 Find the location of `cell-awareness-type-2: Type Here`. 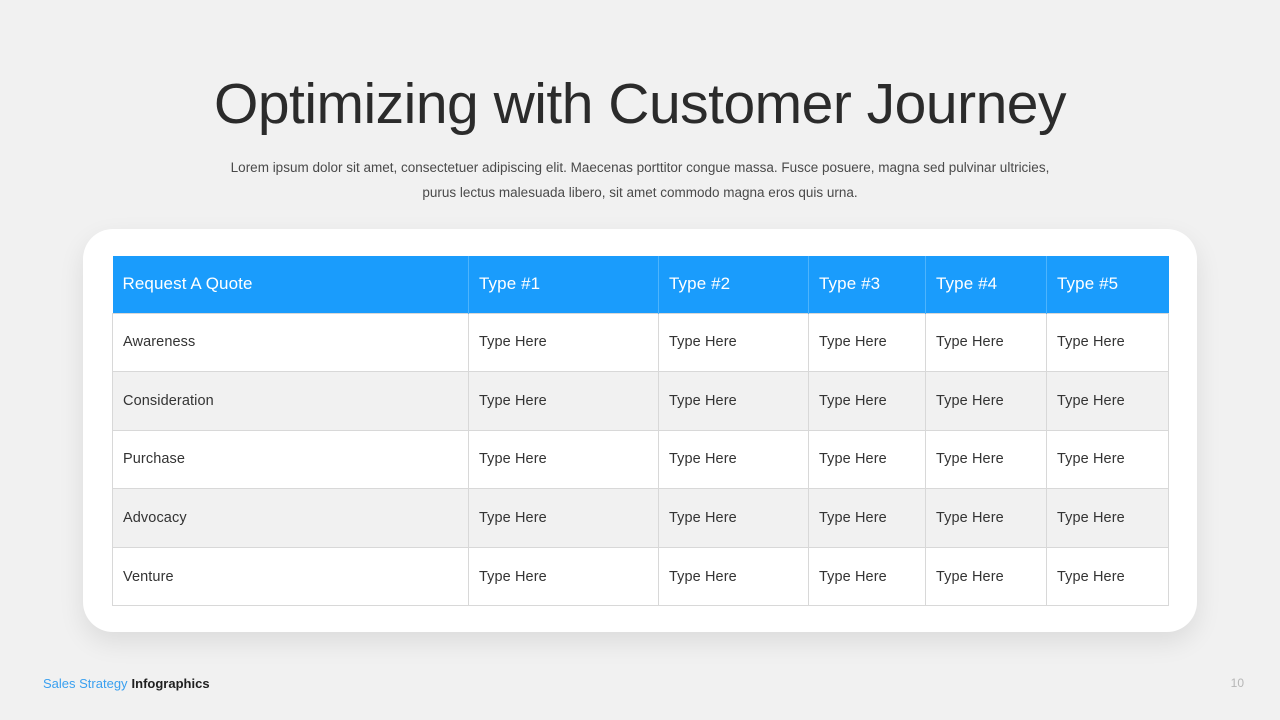

cell-awareness-type-2: Type Here is located at coordinates (733, 342).